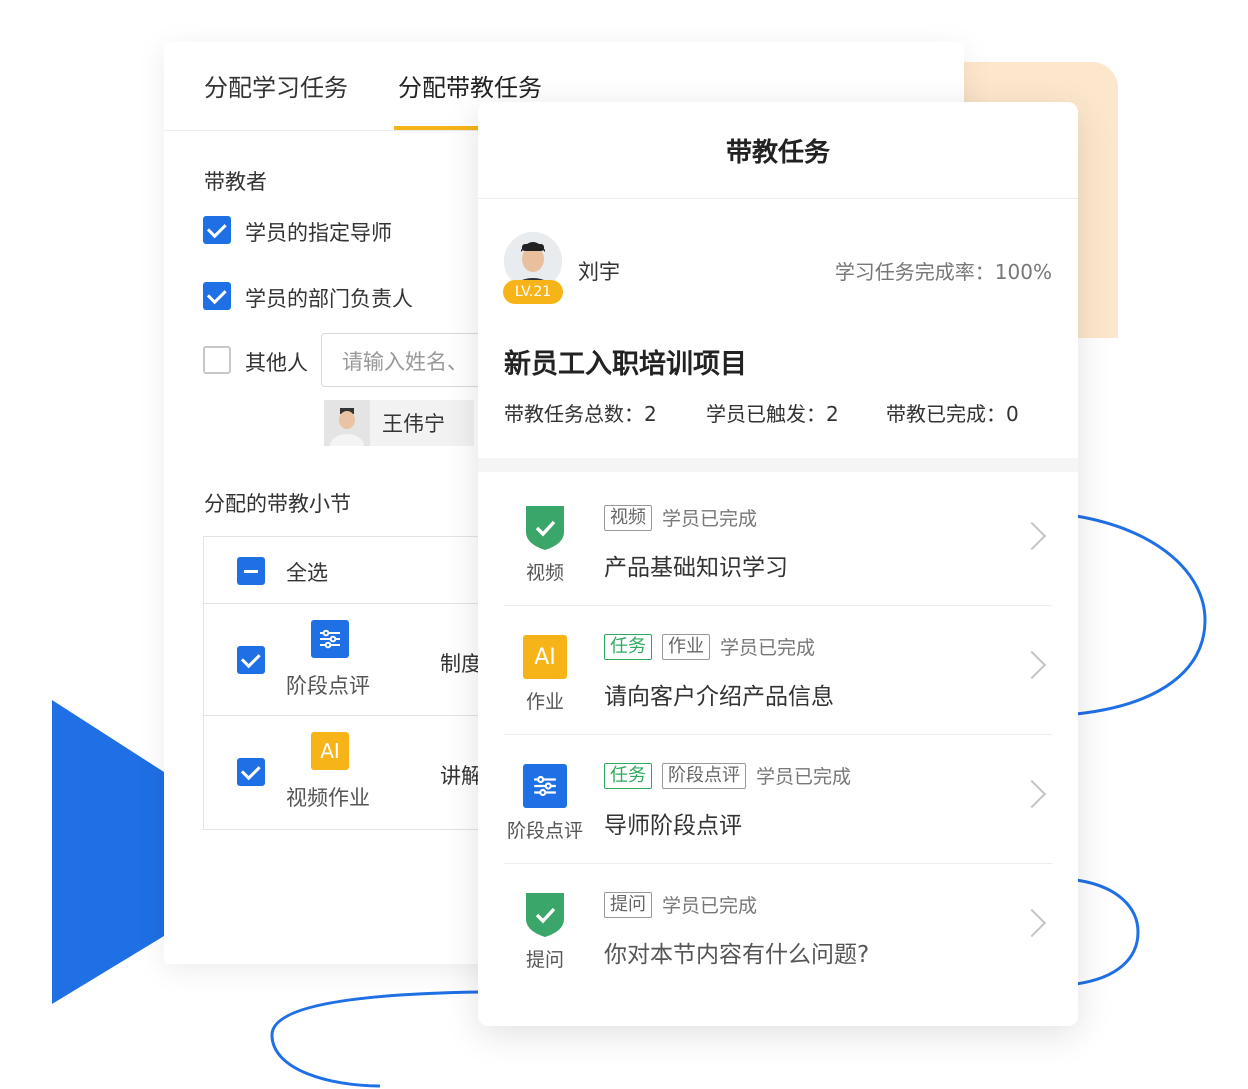 The image size is (1248, 1089). Describe the element at coordinates (307, 573) in the screenshot. I see `select-all-label: 全选` at that location.